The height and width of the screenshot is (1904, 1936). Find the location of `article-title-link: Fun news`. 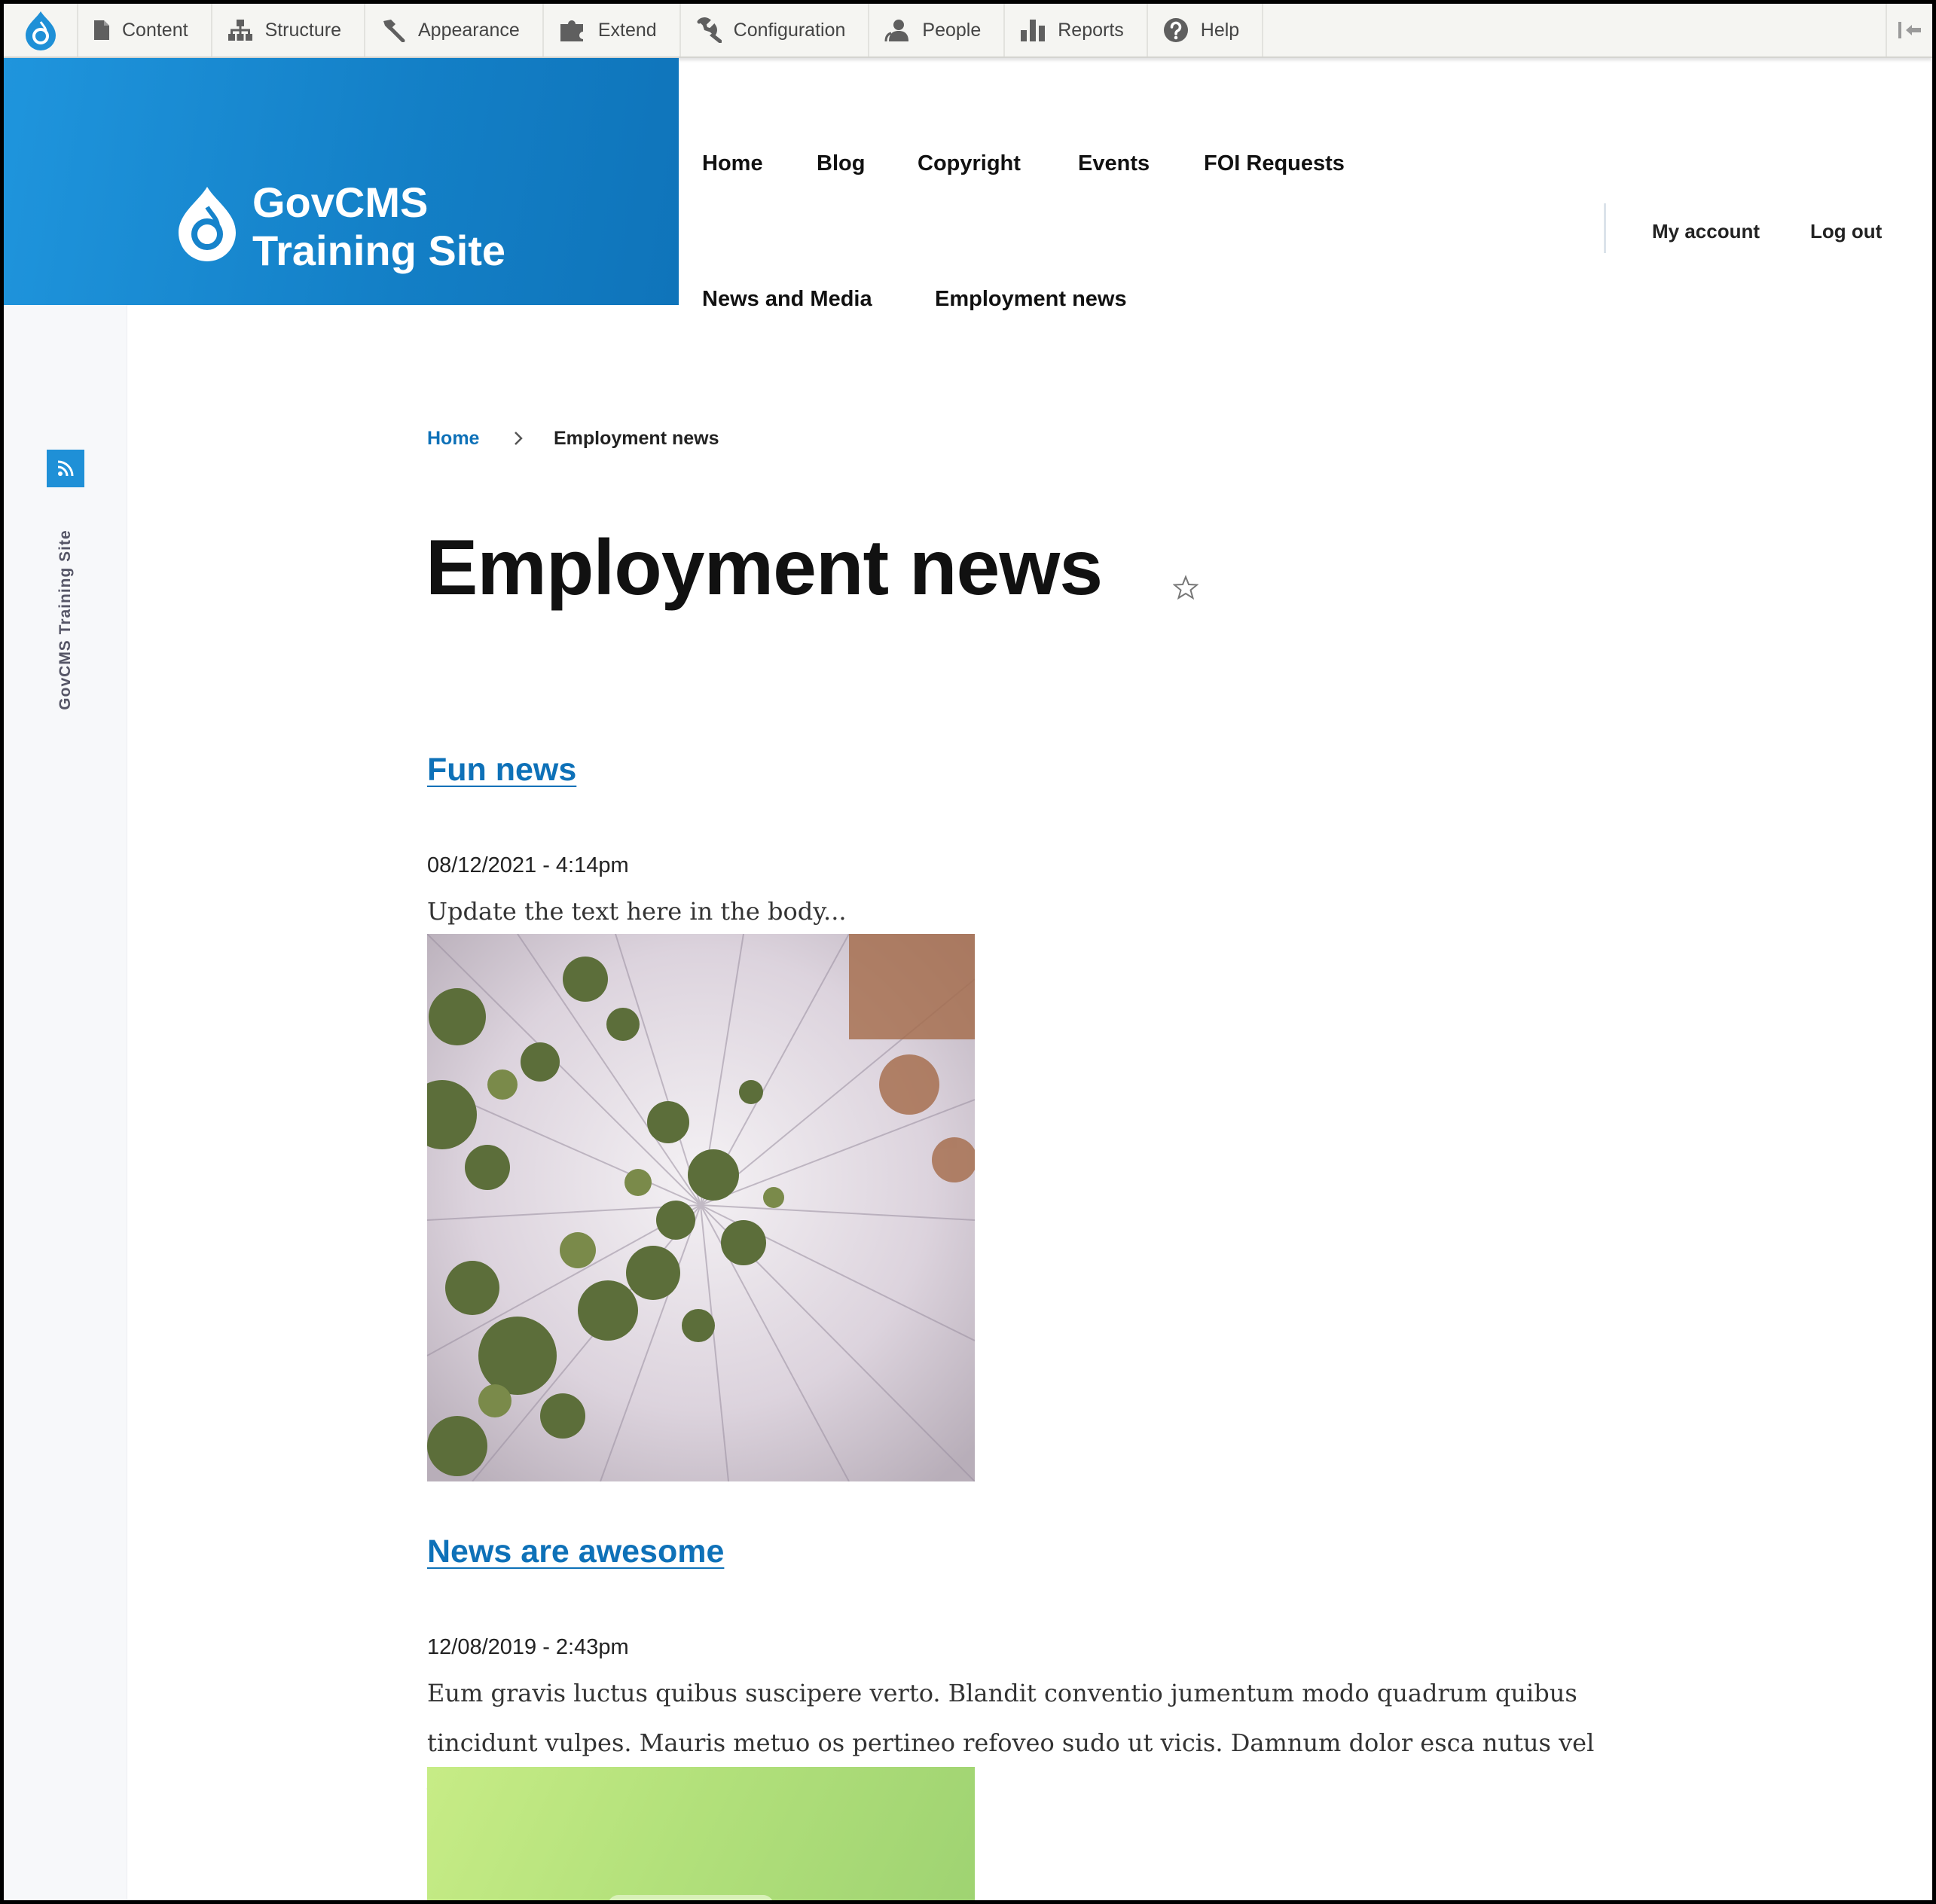

article-title-link: Fun news is located at coordinates (501, 770).